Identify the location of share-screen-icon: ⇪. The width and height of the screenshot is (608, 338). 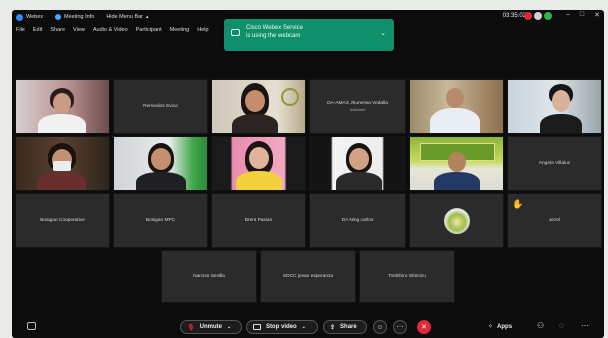
(333, 327).